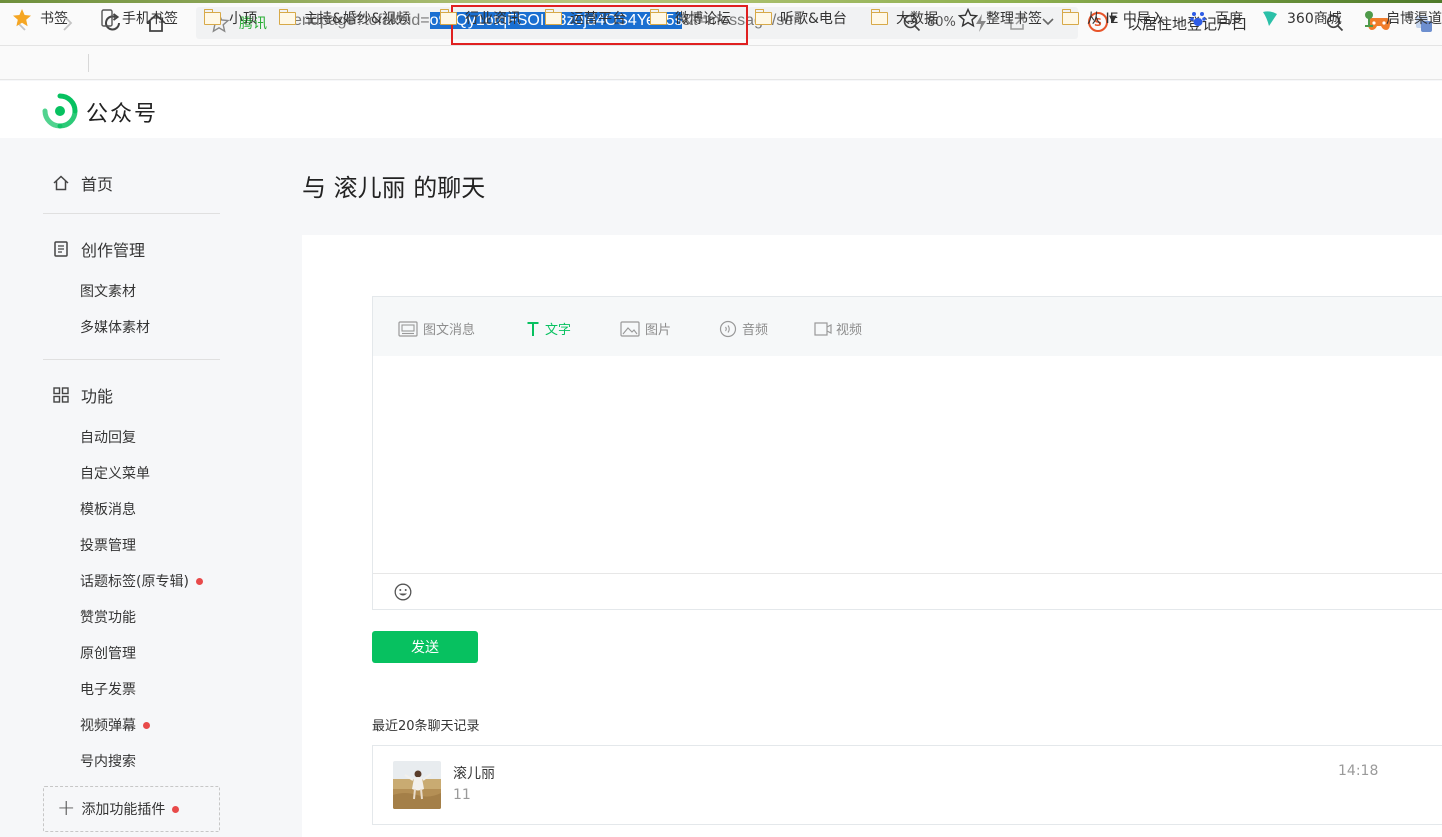  I want to click on avatar, so click(417, 785).